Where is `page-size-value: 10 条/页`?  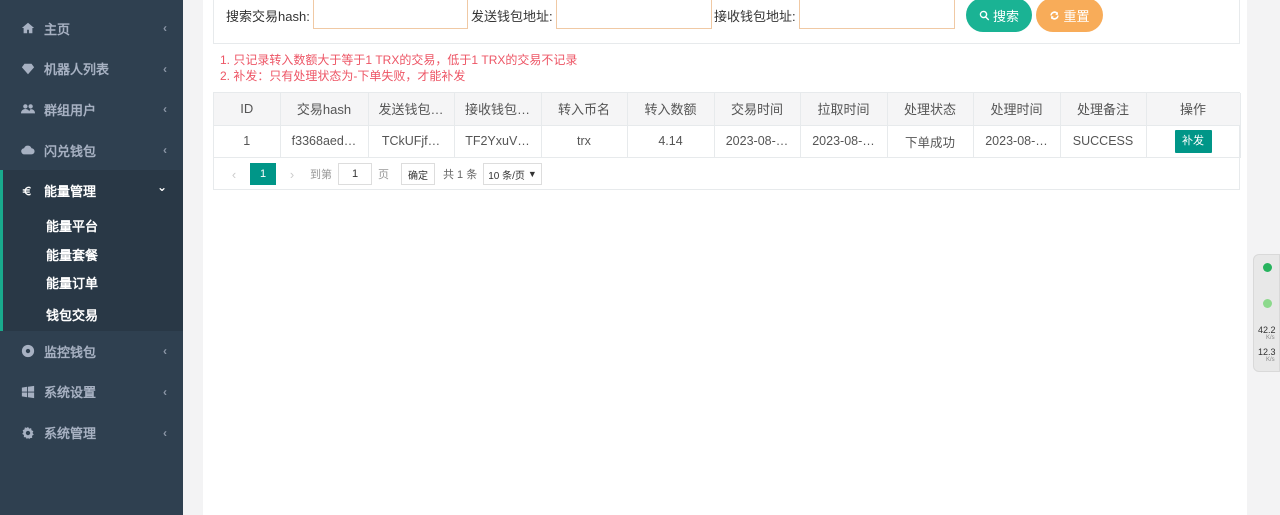 page-size-value: 10 条/页 is located at coordinates (506, 176).